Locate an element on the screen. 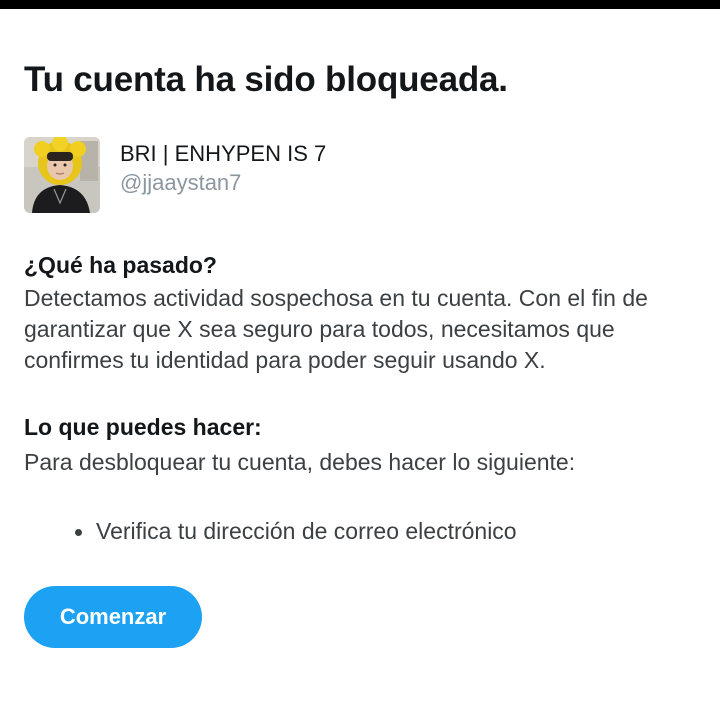 The height and width of the screenshot is (725, 720). user-photo-avatar-icon is located at coordinates (62, 175).